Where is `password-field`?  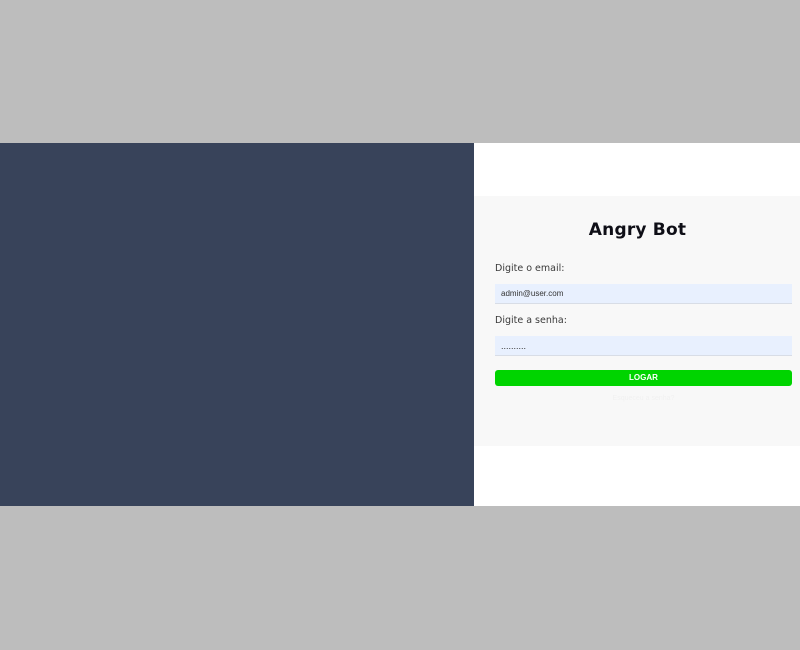 password-field is located at coordinates (643, 346).